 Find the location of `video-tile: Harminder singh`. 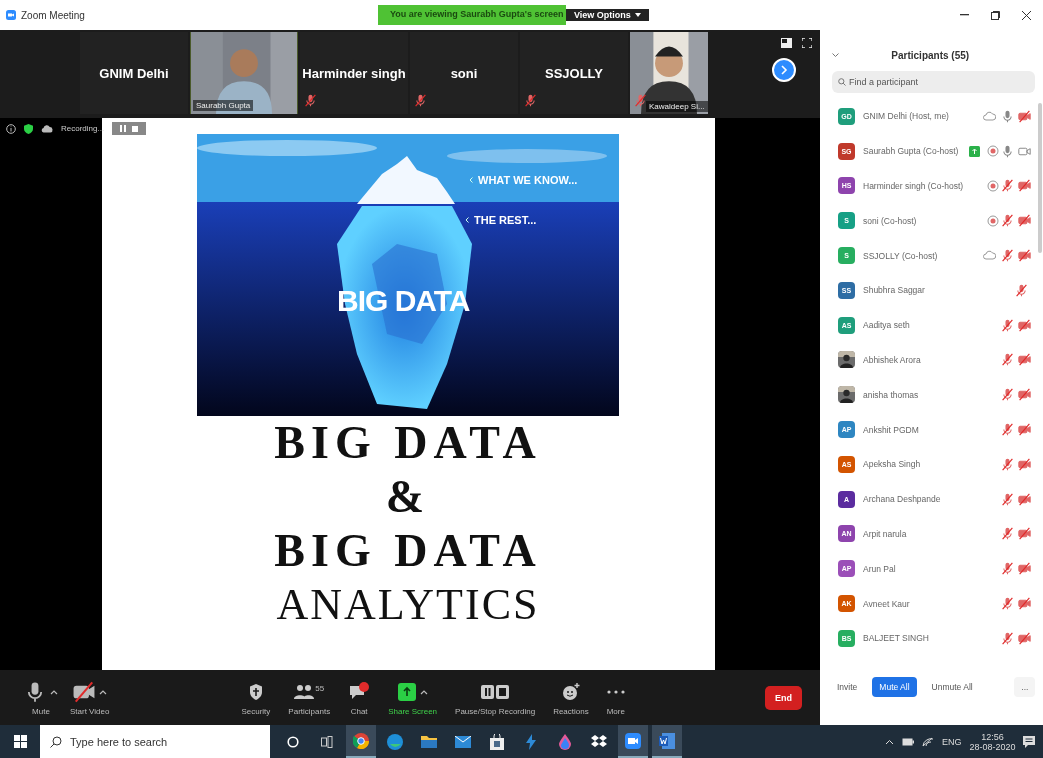

video-tile: Harminder singh is located at coordinates (354, 73).